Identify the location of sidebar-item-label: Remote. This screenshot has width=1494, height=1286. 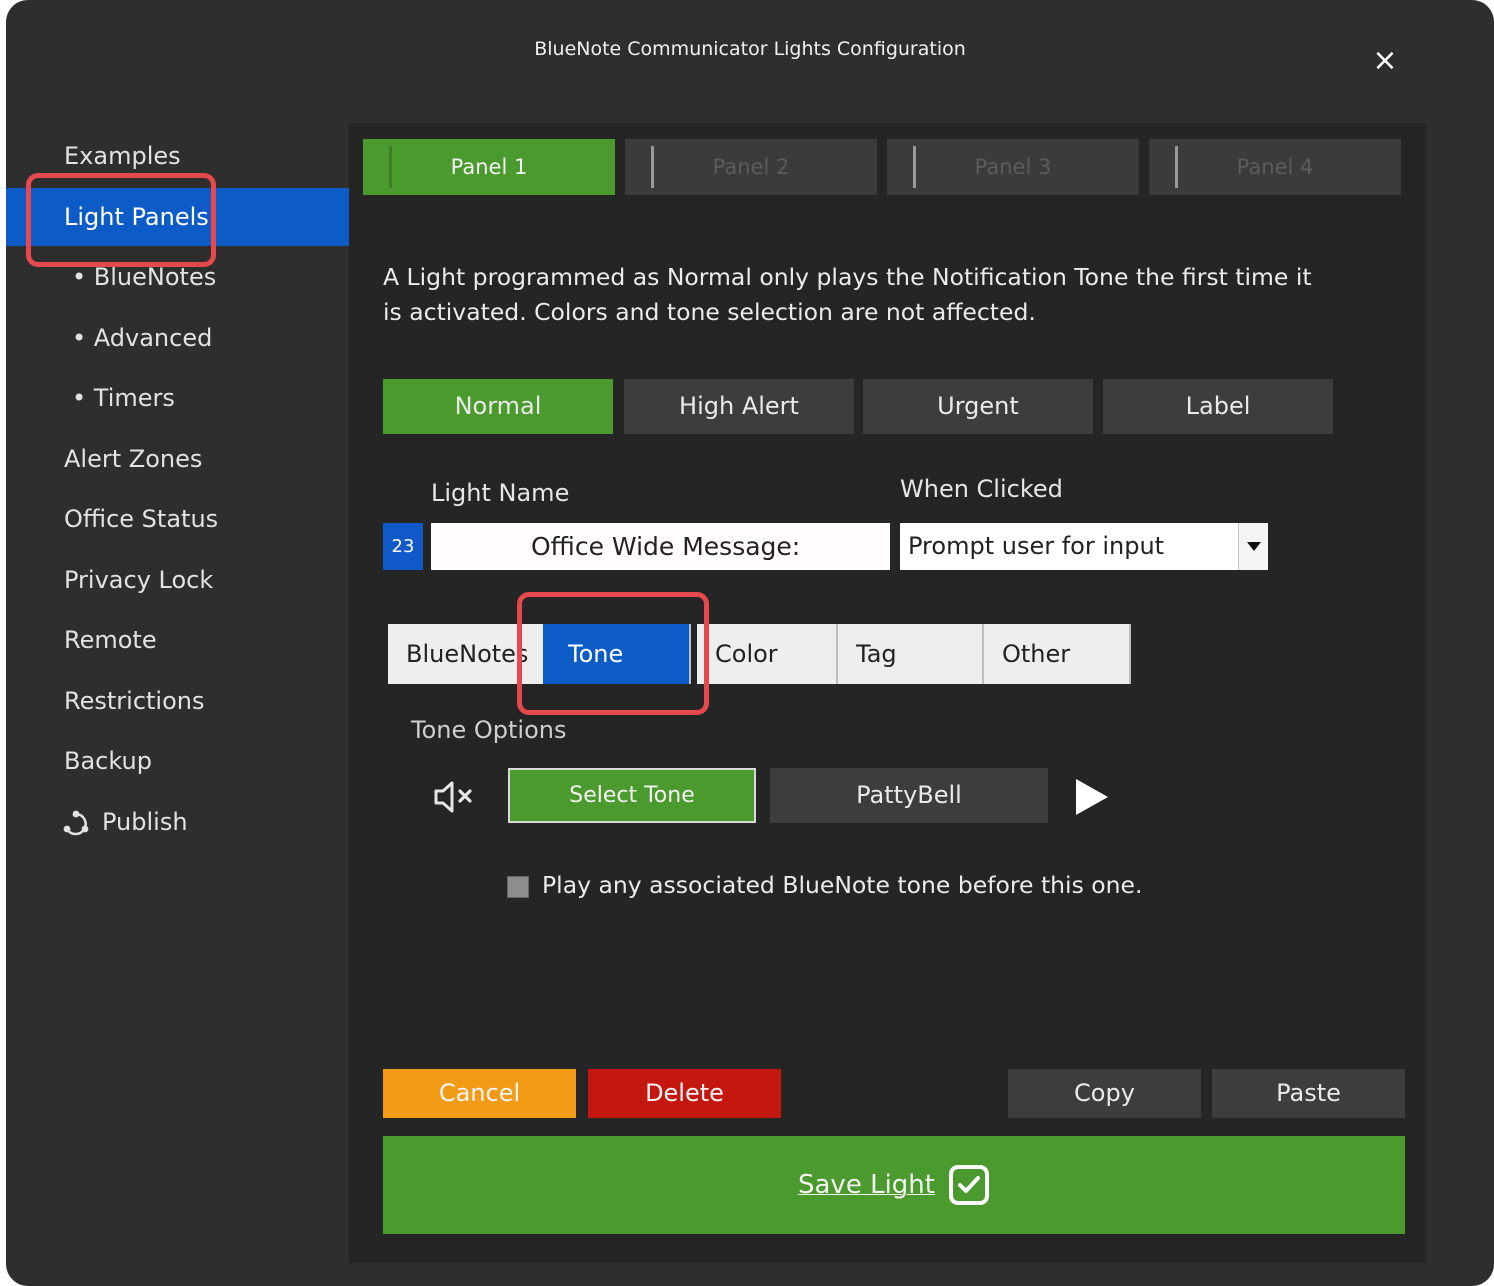
(110, 640).